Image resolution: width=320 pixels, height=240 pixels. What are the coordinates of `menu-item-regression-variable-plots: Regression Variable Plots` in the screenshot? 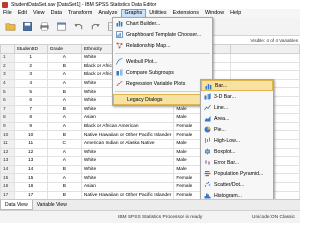 It's located at (162, 83).